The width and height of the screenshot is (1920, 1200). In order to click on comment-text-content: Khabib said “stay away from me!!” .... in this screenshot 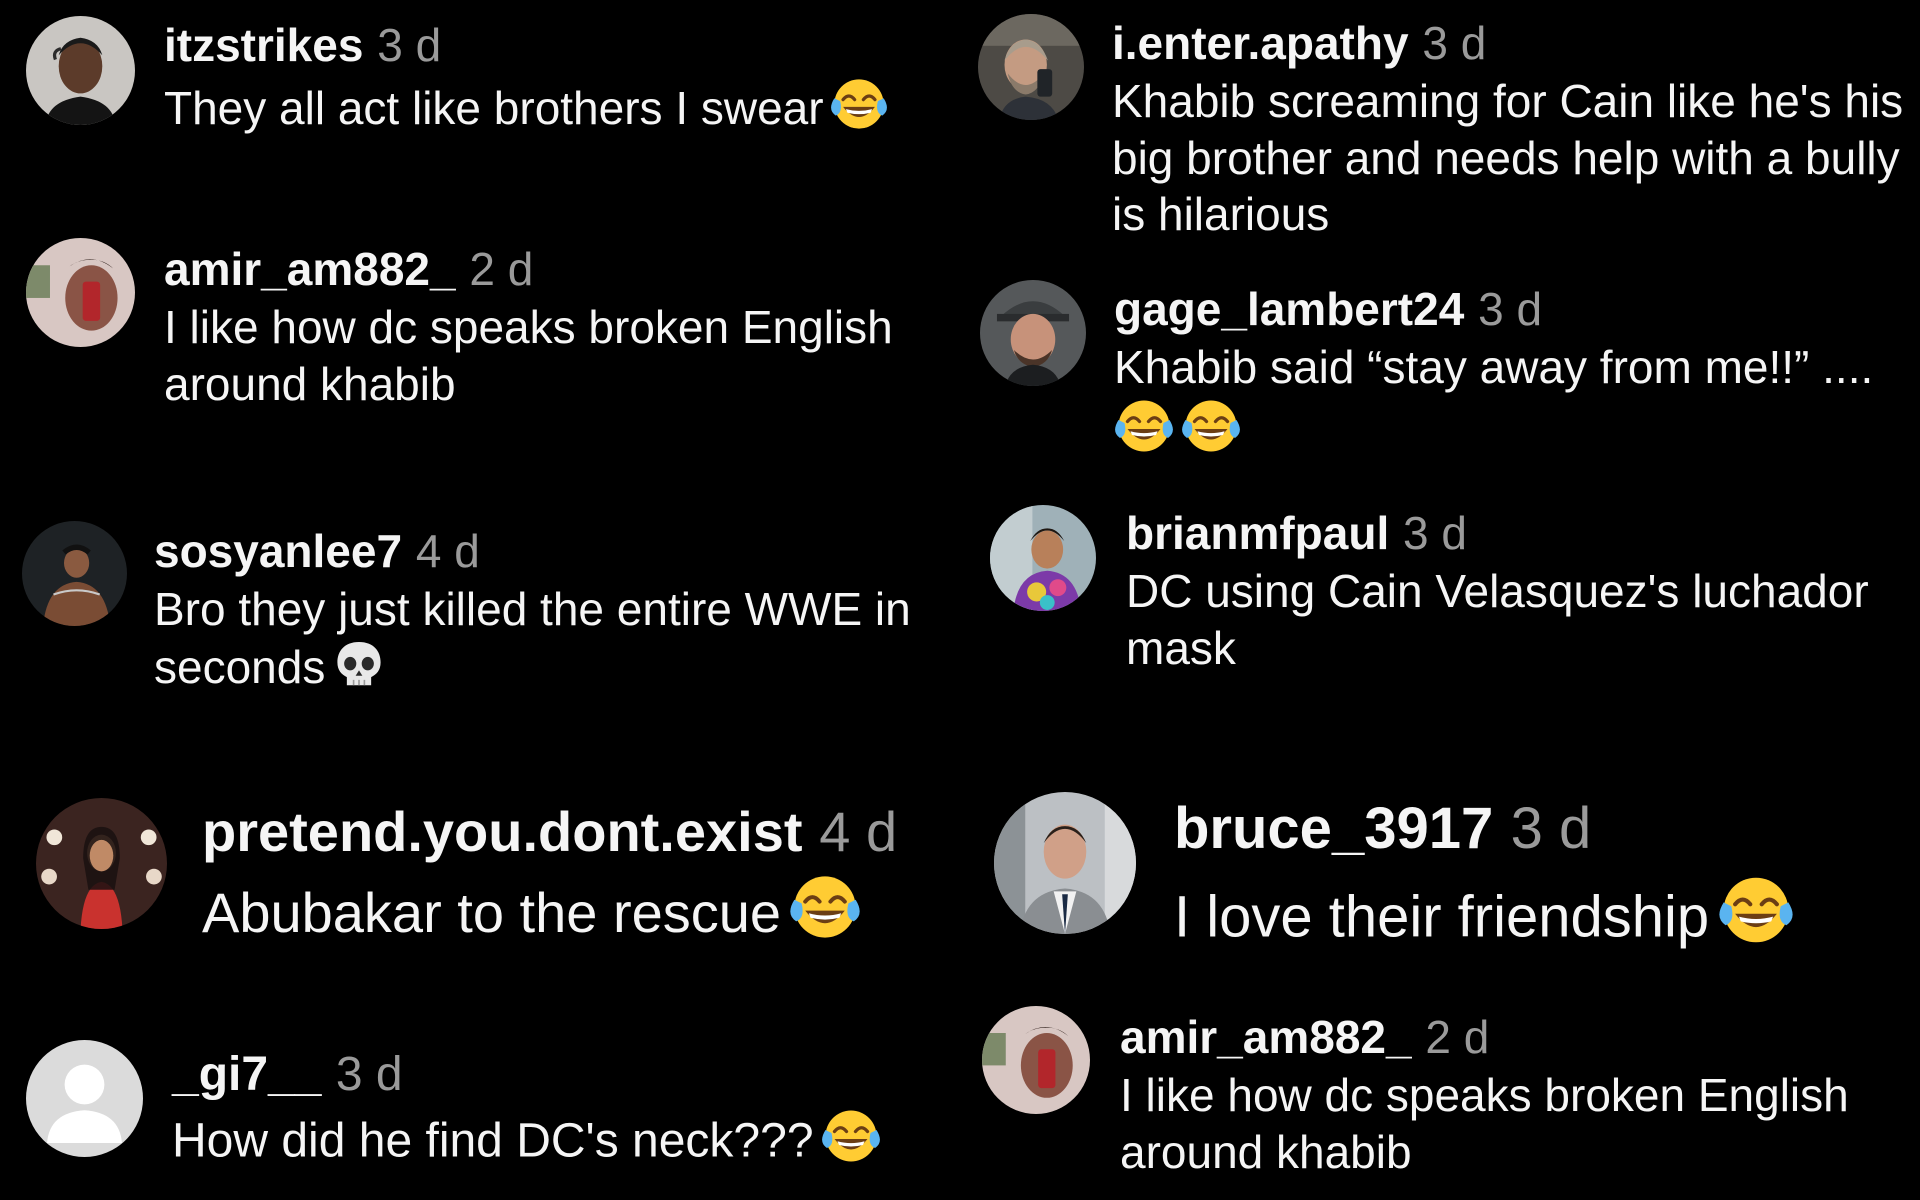, I will do `click(1494, 367)`.